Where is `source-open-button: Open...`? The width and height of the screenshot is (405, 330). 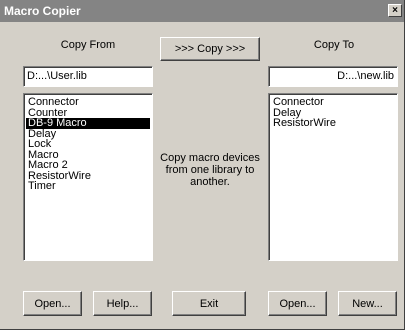
source-open-button: Open... is located at coordinates (52, 303).